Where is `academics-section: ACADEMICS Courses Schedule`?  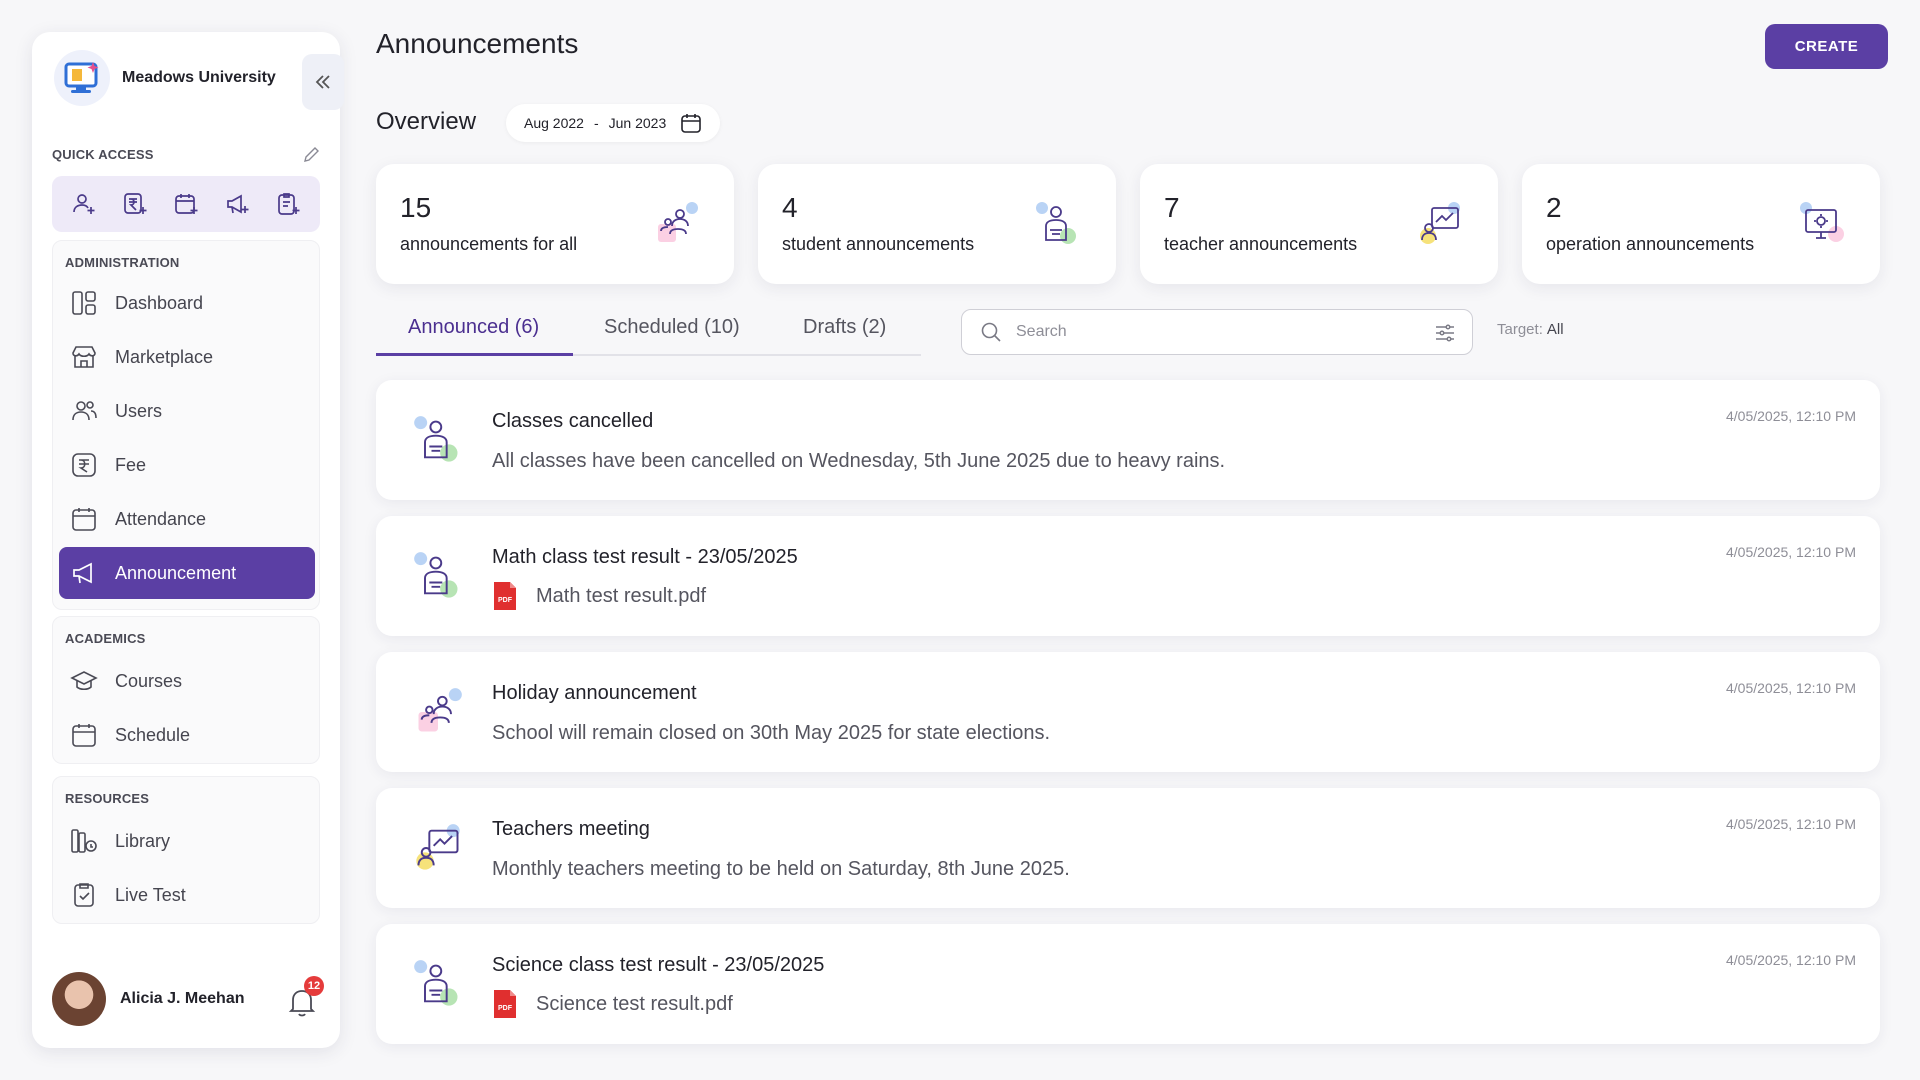
academics-section: ACADEMICS Courses Schedule is located at coordinates (186, 690).